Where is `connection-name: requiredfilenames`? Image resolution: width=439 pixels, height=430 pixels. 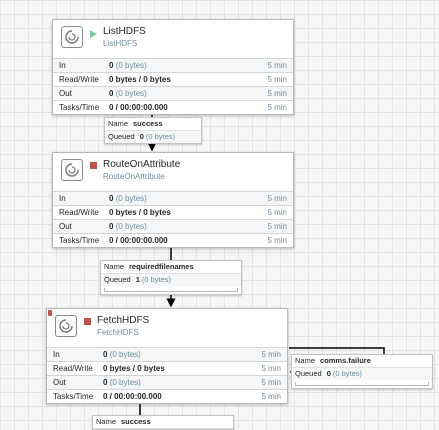 connection-name: requiredfilenames is located at coordinates (161, 266).